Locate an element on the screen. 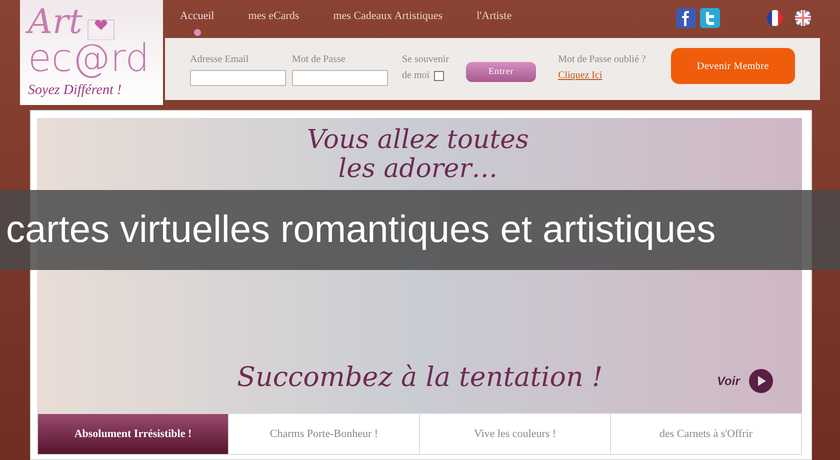 The height and width of the screenshot is (460, 840). email-input is located at coordinates (238, 78).